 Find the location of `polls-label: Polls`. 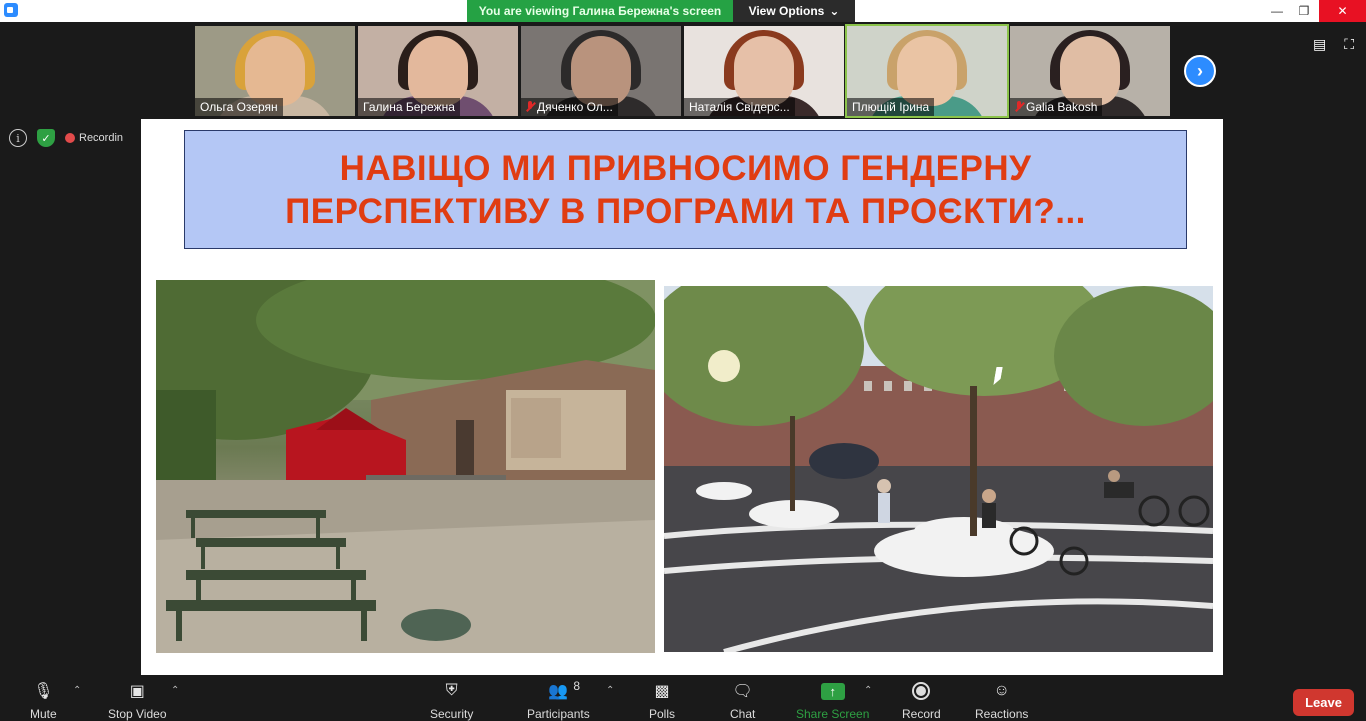

polls-label: Polls is located at coordinates (662, 714).